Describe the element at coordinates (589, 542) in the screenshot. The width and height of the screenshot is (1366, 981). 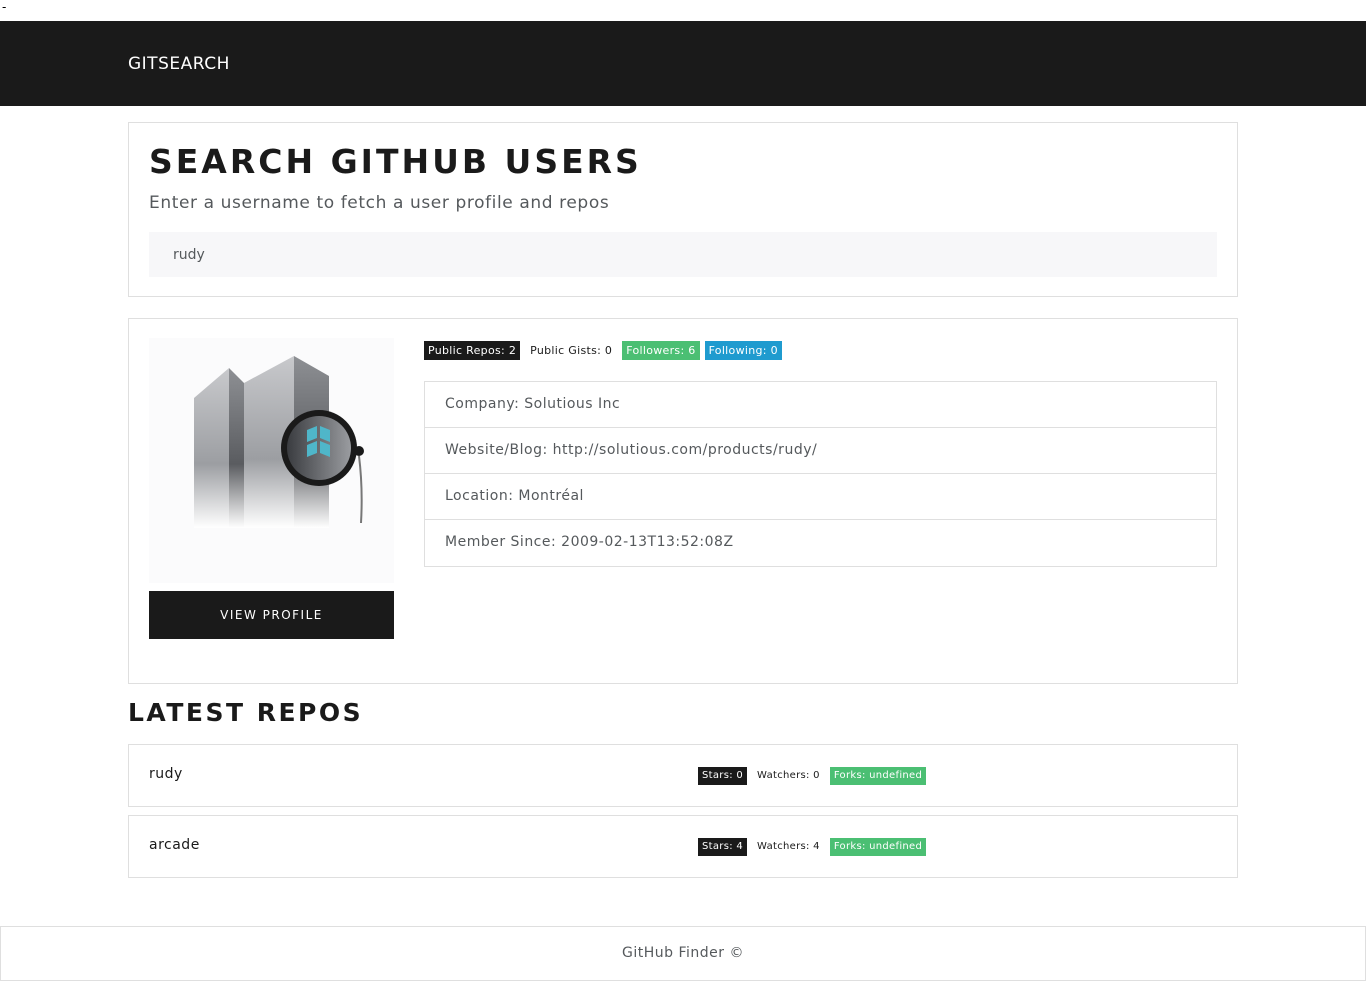
I see `member-since-item: Member Since: 2009-02-13T13:52:08Z` at that location.